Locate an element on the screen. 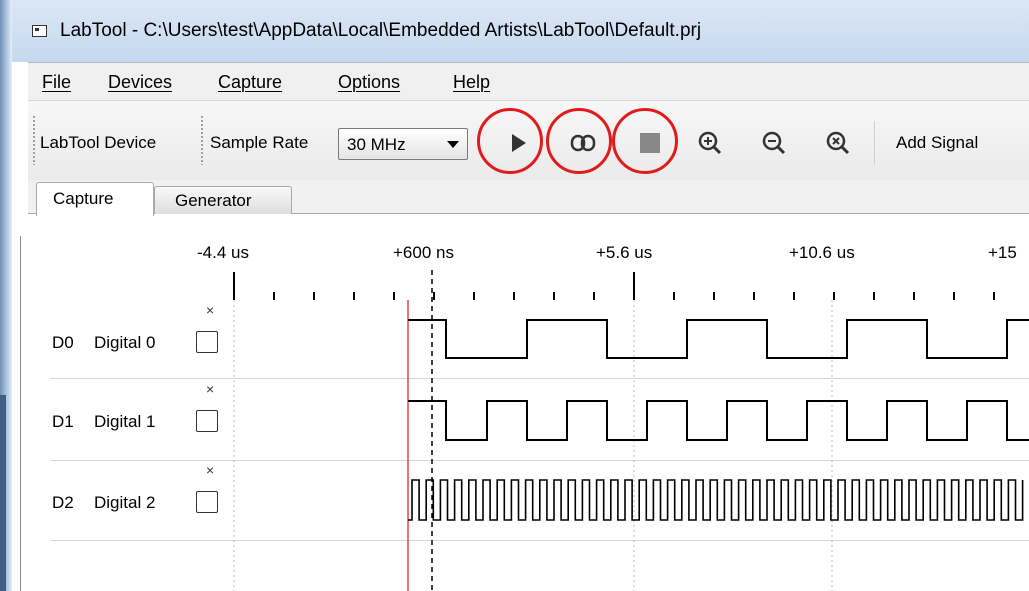 The height and width of the screenshot is (591, 1029). tab-capture: Capture is located at coordinates (95, 199).